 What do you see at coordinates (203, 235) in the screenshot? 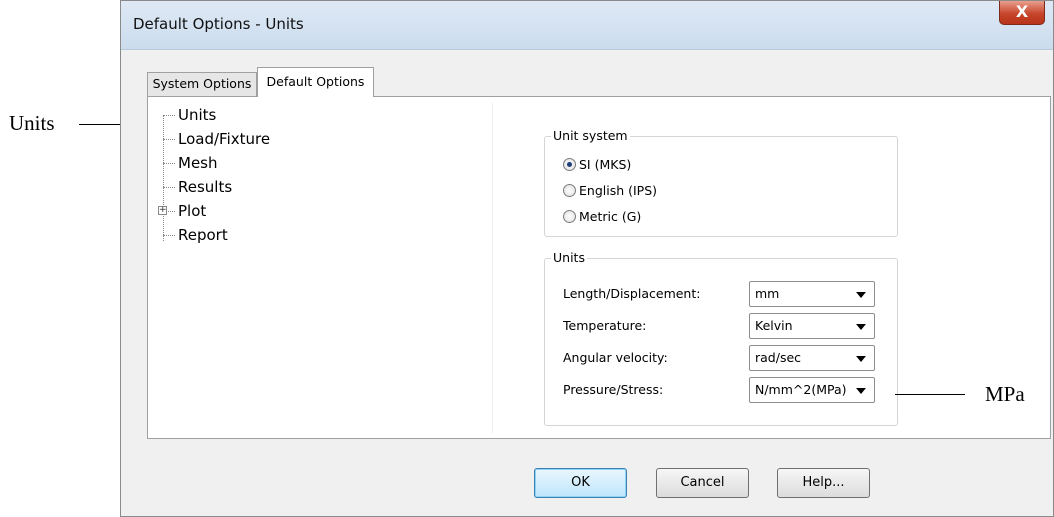
I see `tree-item-label: Report` at bounding box center [203, 235].